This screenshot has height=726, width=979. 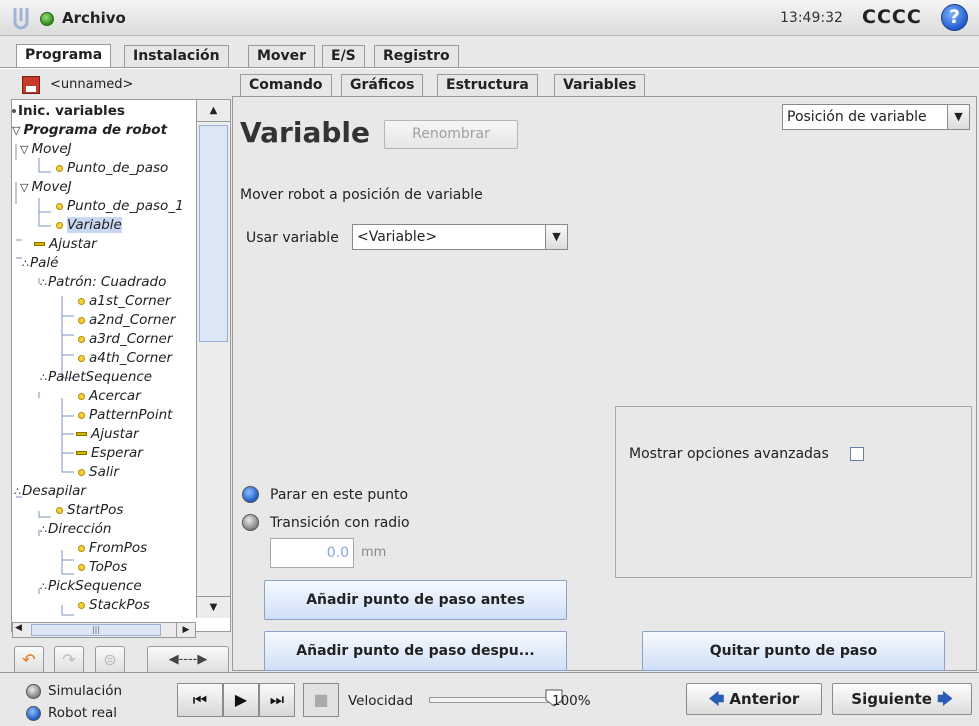 I want to click on tree-item-direction: ∴ Dirección, so click(x=75, y=529).